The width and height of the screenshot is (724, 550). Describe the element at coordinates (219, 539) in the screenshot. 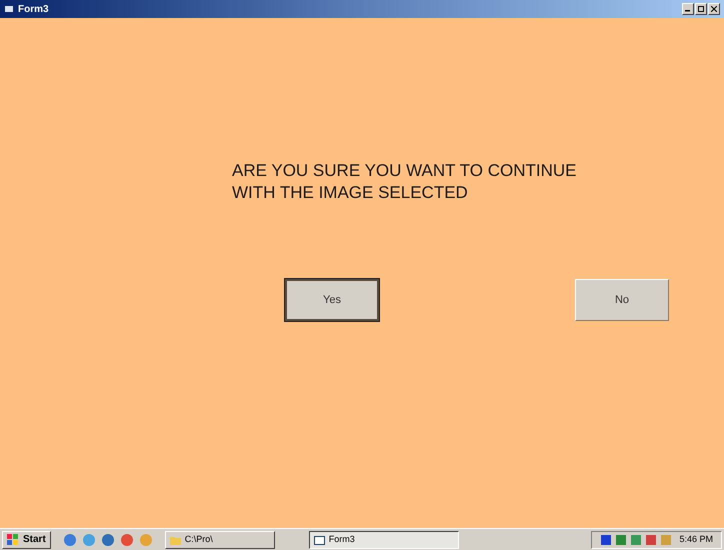

I see `taskbar-button: C:\Pro\` at that location.